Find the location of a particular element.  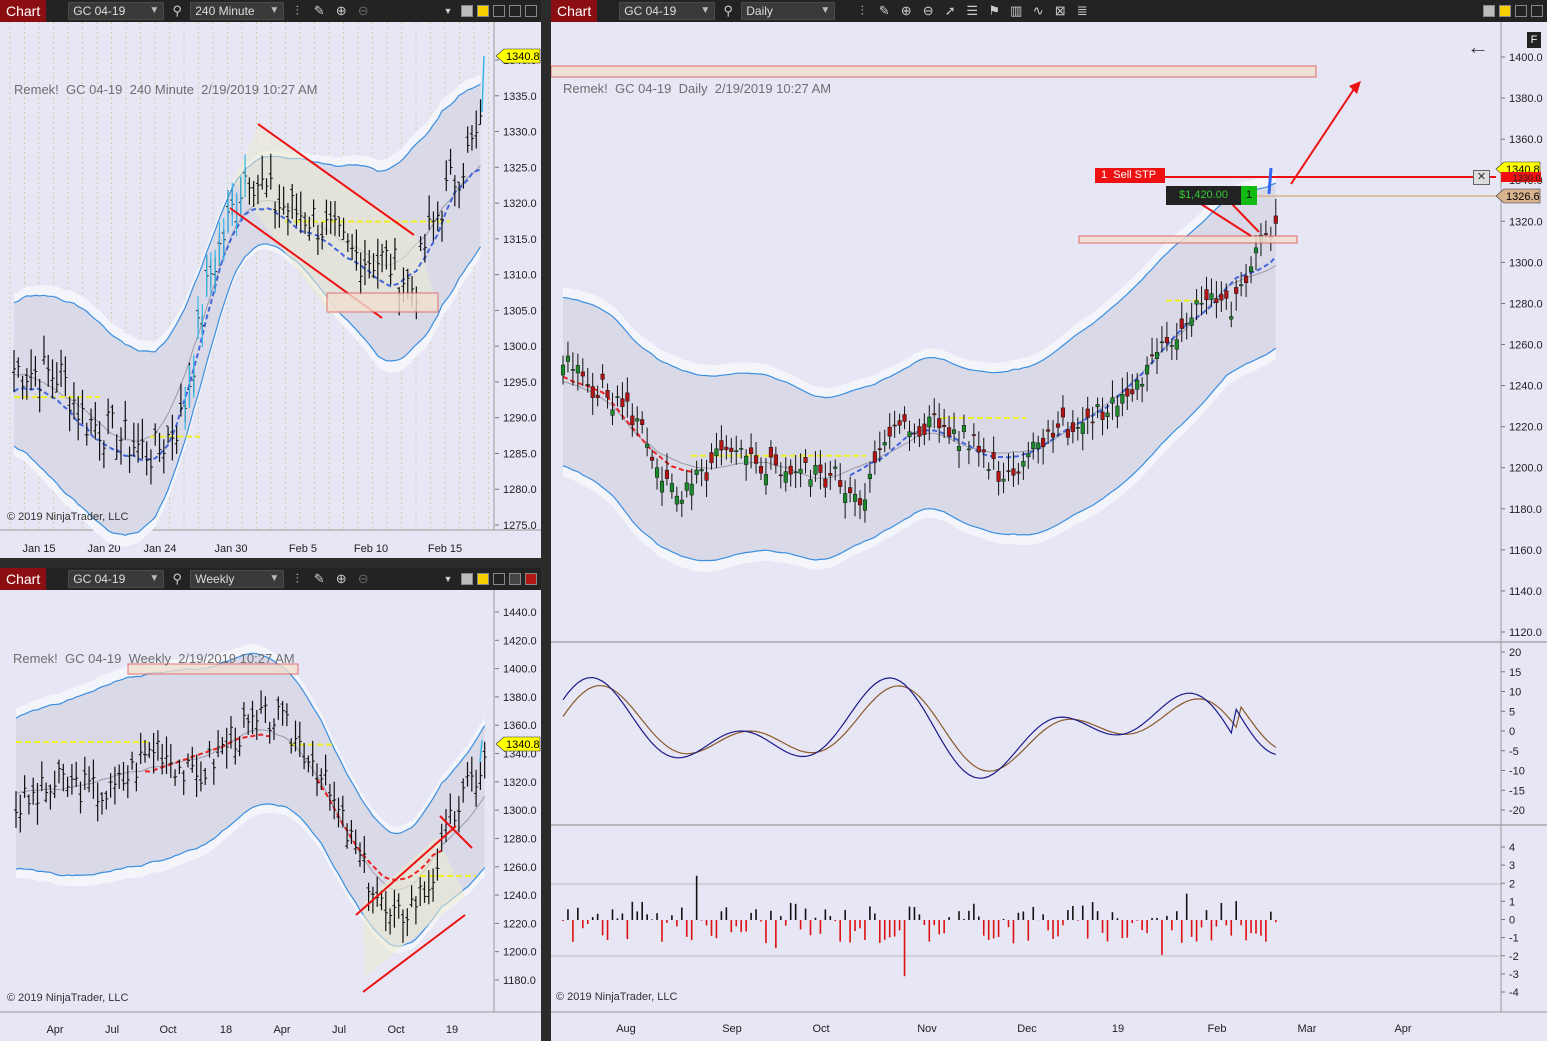

properties-icon: ≣ is located at coordinates (1082, 11).